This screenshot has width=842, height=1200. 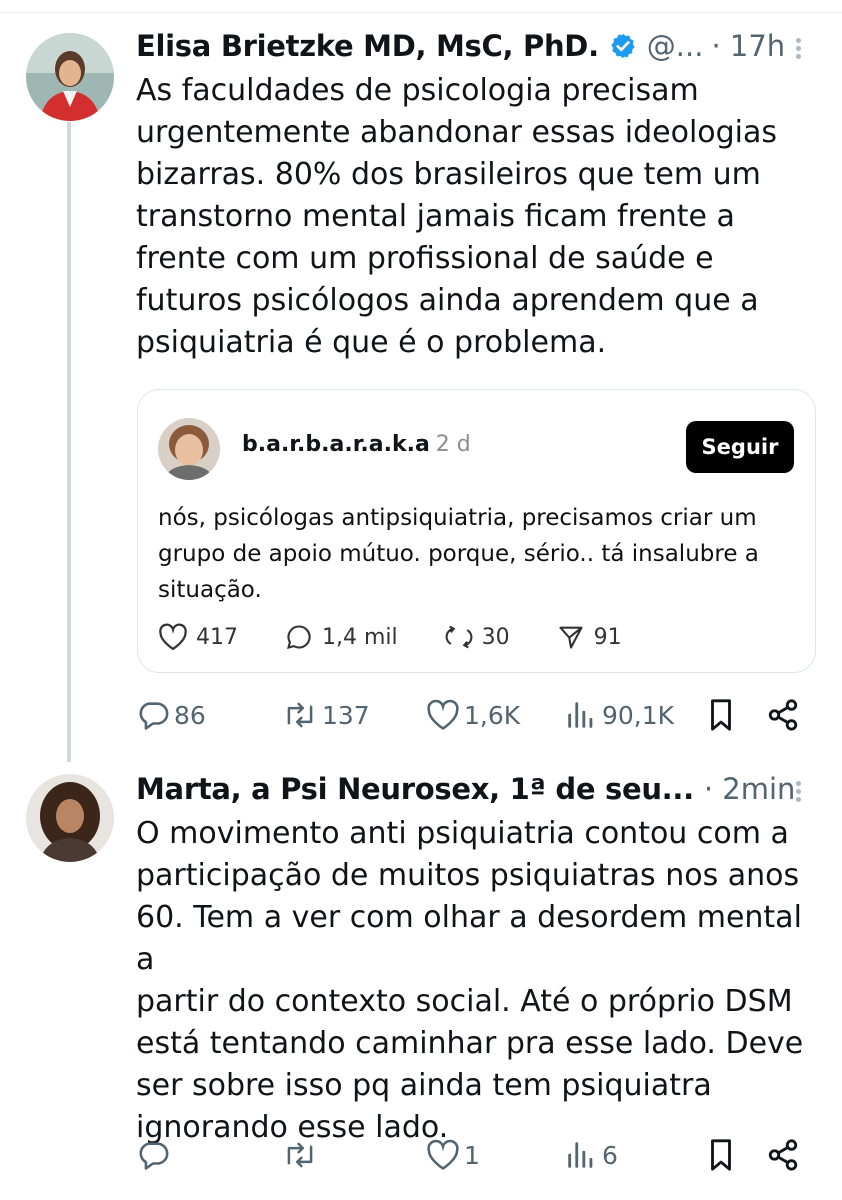 I want to click on tweet1-action-bar: 86 137 1,6K 90,1K, so click(x=471, y=715).